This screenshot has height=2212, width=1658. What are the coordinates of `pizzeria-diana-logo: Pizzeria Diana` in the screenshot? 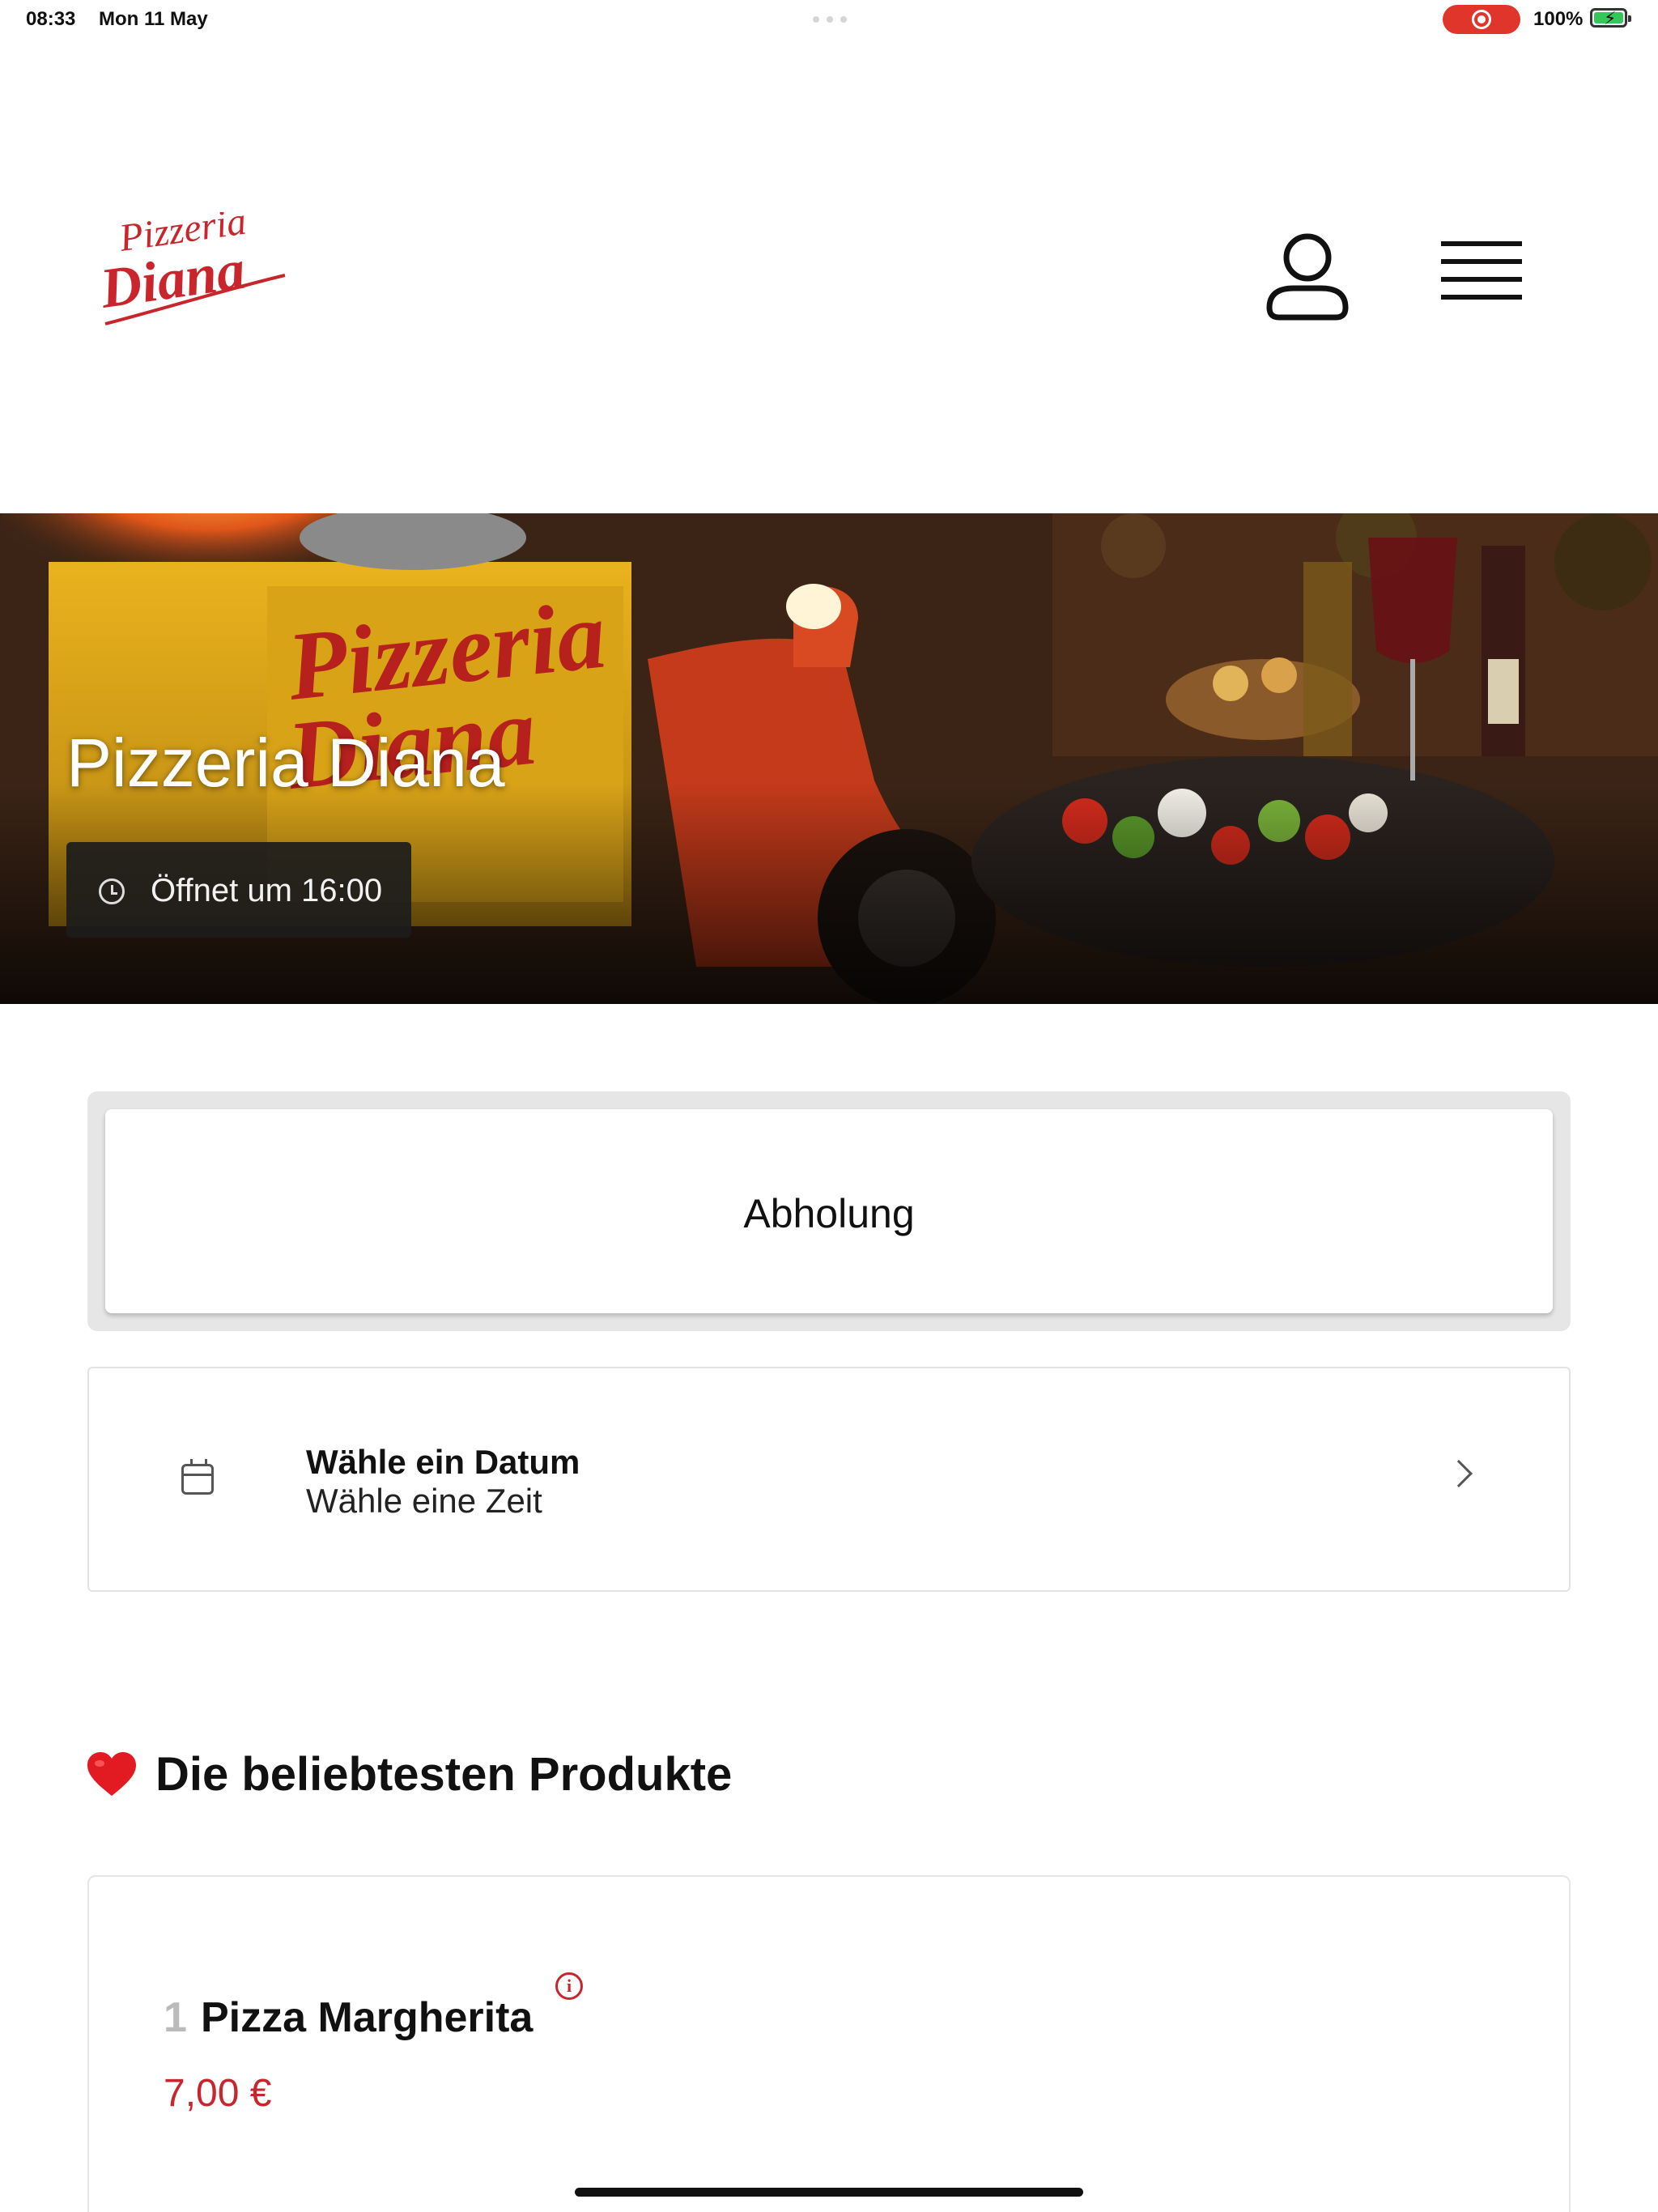 It's located at (193, 267).